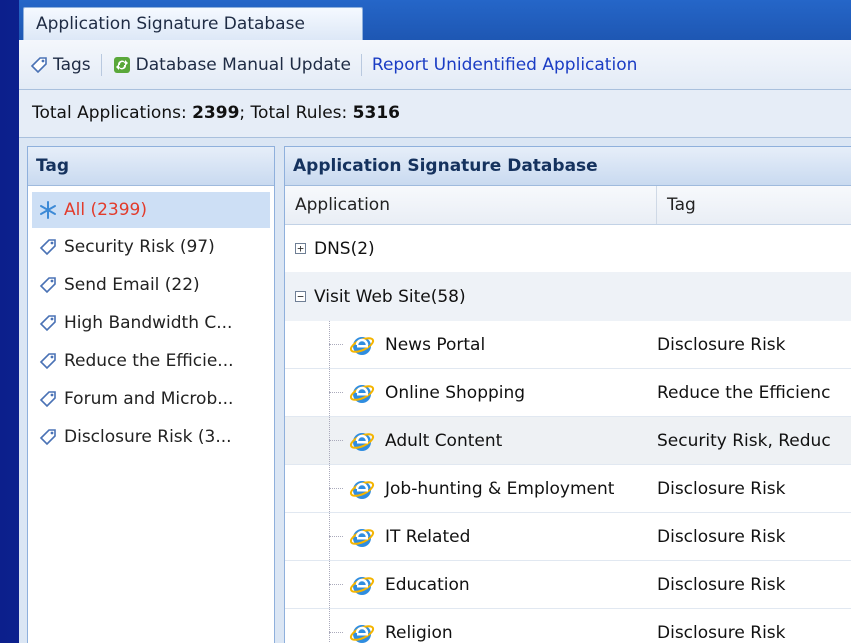 The width and height of the screenshot is (851, 643). I want to click on tab-bar: Application Signature Database, so click(435, 20).